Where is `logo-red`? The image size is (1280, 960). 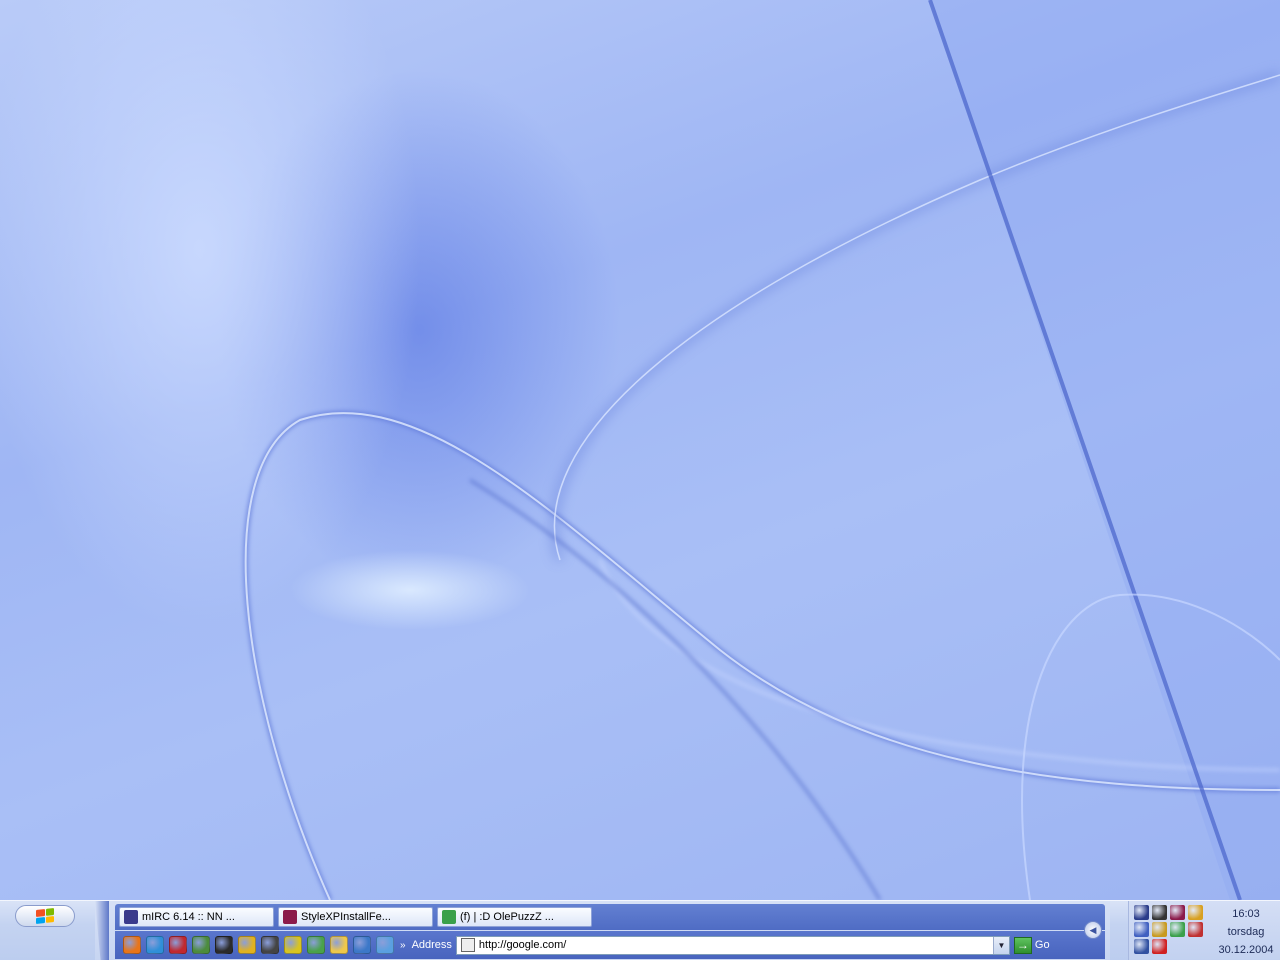
logo-red is located at coordinates (40, 913).